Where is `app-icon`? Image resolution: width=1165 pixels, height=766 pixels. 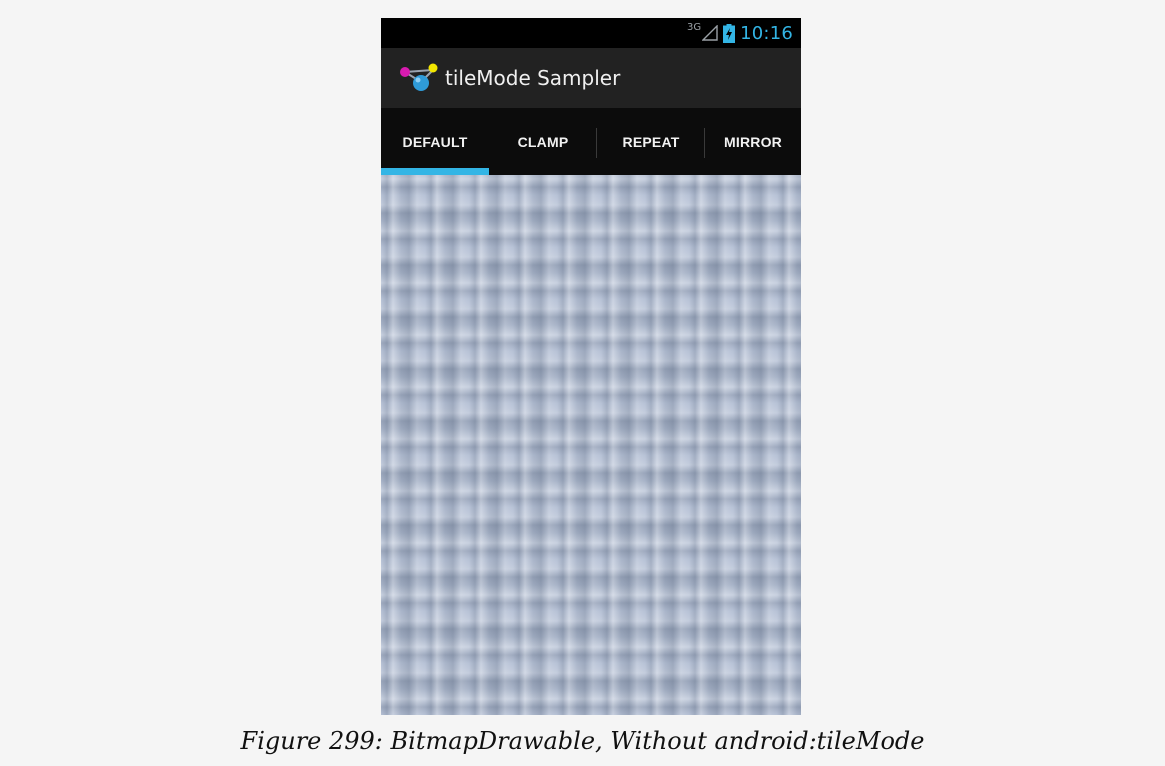
app-icon is located at coordinates (419, 78).